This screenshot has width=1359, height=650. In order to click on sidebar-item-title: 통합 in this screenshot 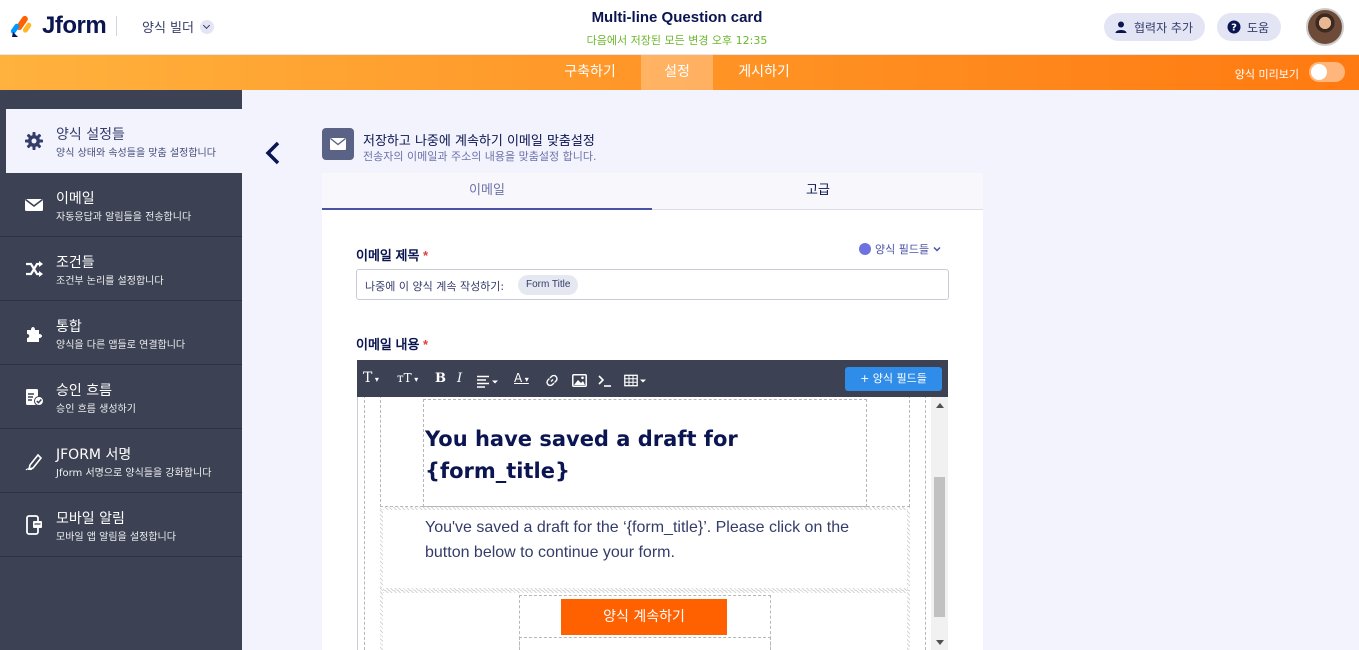, I will do `click(69, 327)`.